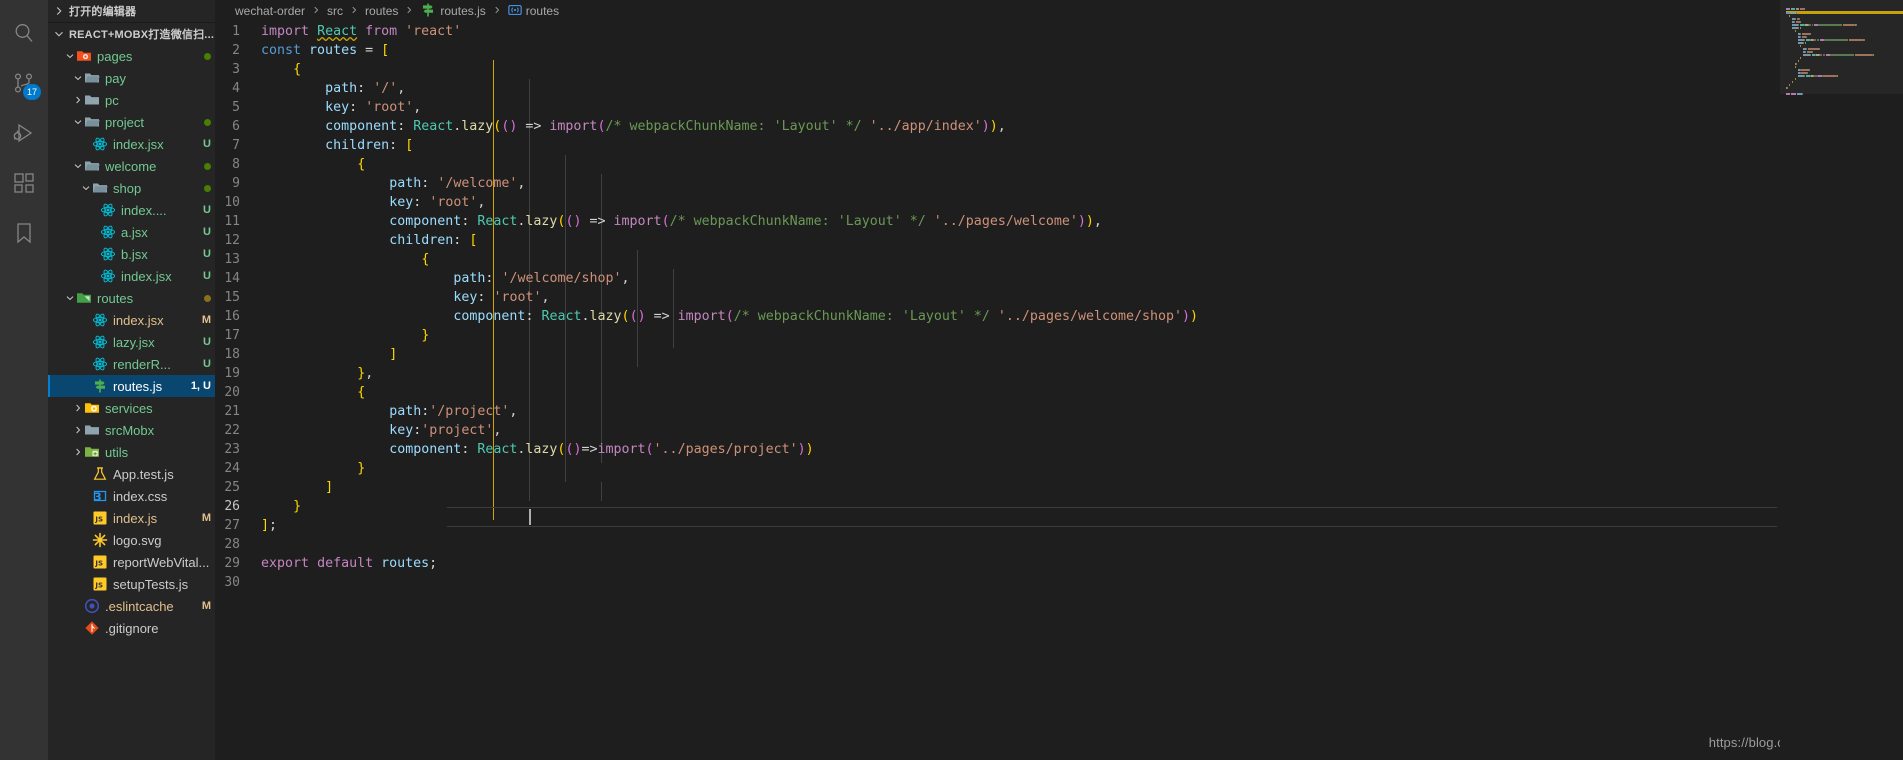 This screenshot has width=1903, height=760. What do you see at coordinates (131, 452) in the screenshot?
I see `tree-item-utils: utils` at bounding box center [131, 452].